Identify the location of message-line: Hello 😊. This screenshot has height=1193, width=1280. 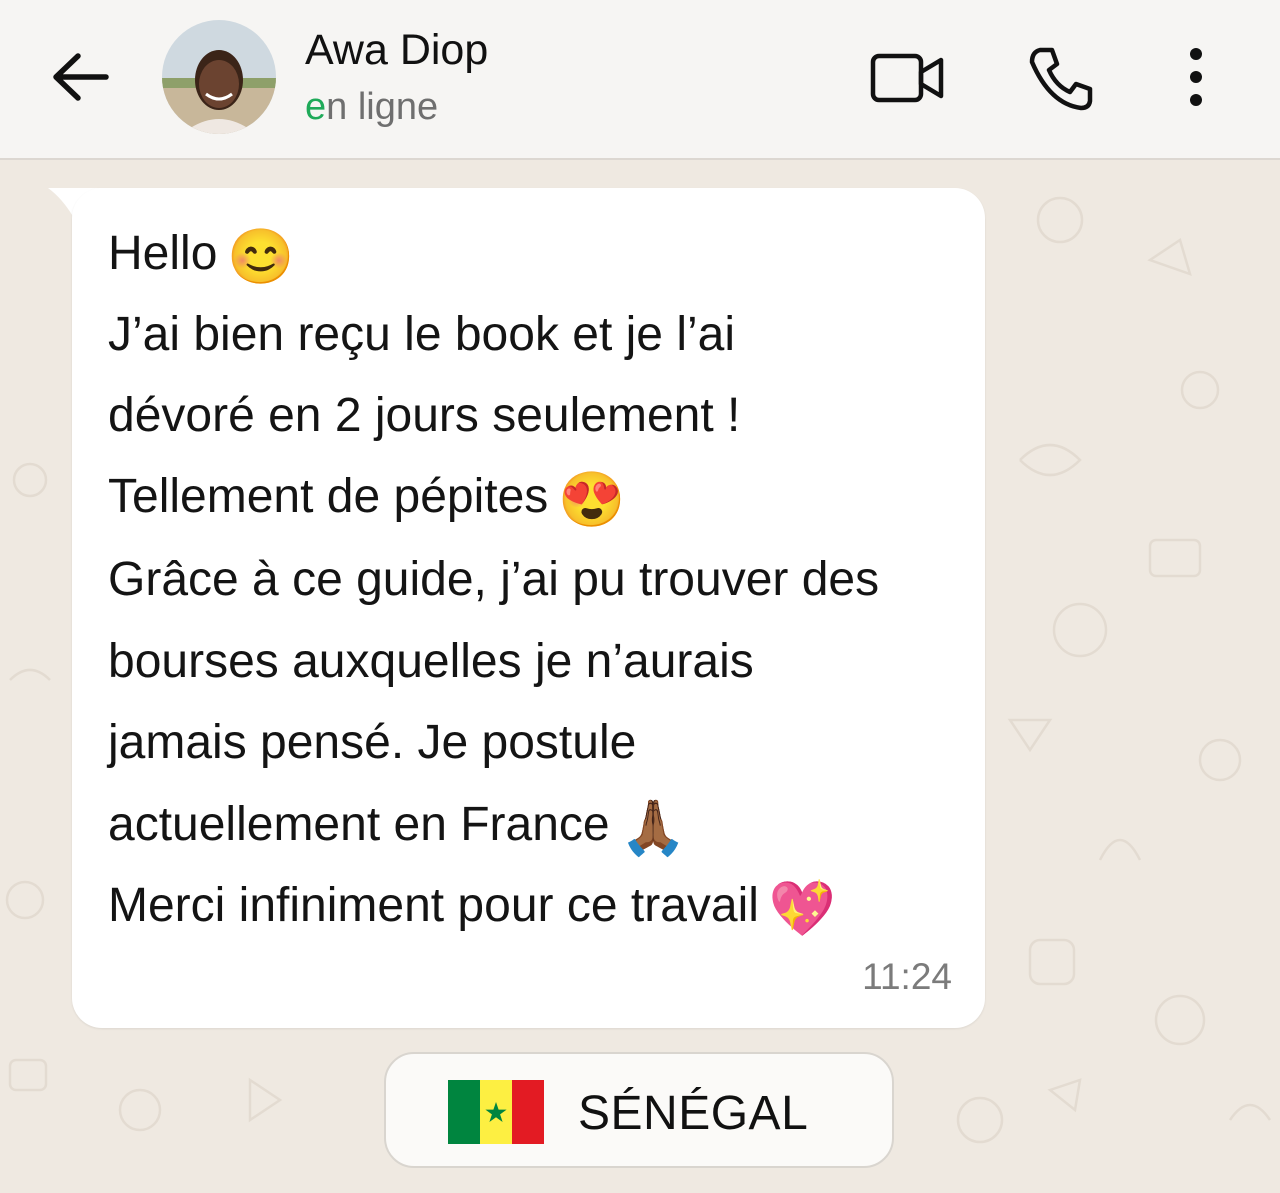
(201, 257).